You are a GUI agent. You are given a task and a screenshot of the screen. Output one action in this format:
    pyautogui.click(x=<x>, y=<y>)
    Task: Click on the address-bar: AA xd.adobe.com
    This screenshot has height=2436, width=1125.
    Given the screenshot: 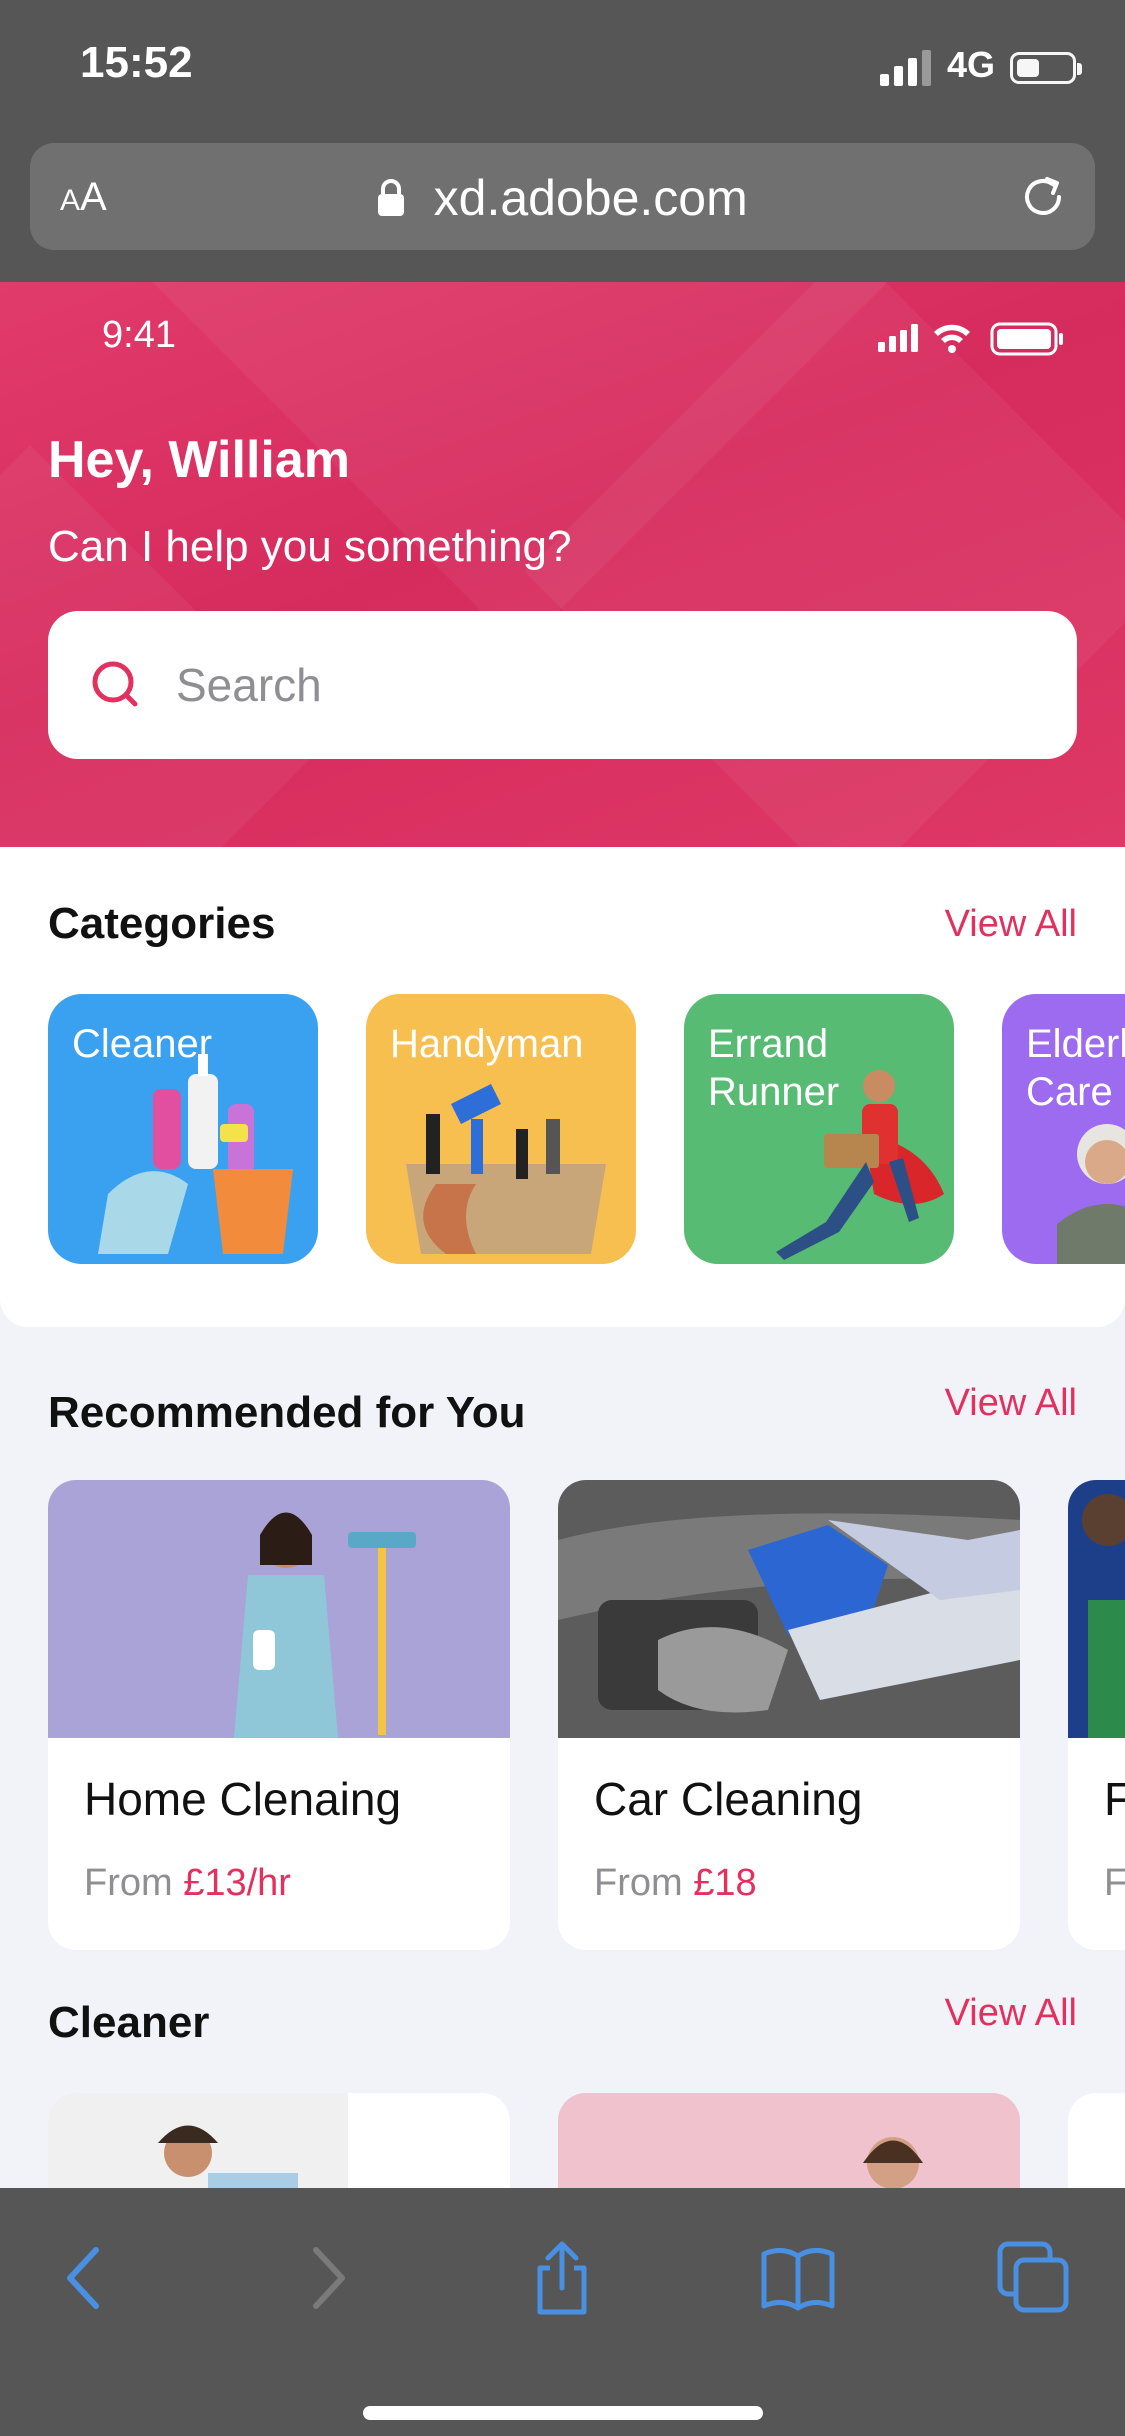 What is the action you would take?
    pyautogui.click(x=562, y=196)
    